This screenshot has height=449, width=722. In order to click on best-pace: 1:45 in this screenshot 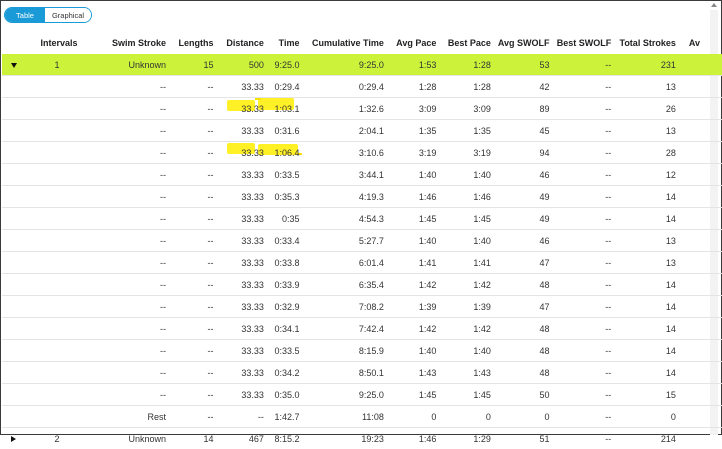, I will do `click(463, 395)`.